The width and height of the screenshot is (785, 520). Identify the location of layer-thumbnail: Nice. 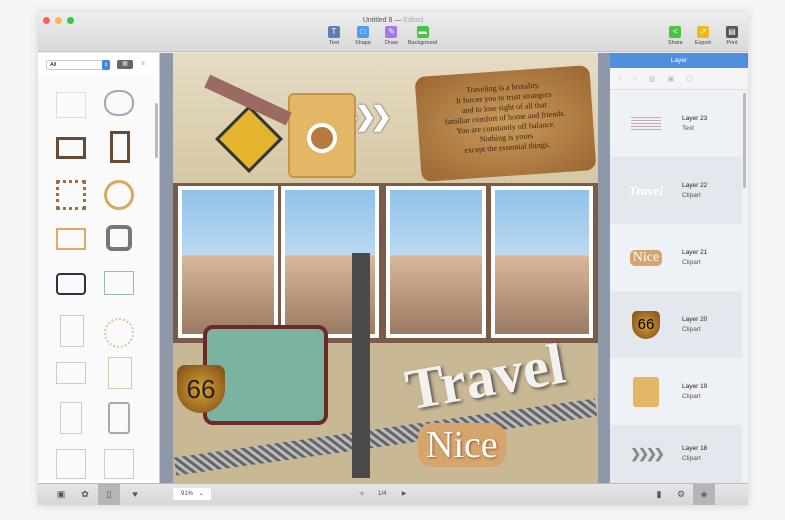
(646, 257).